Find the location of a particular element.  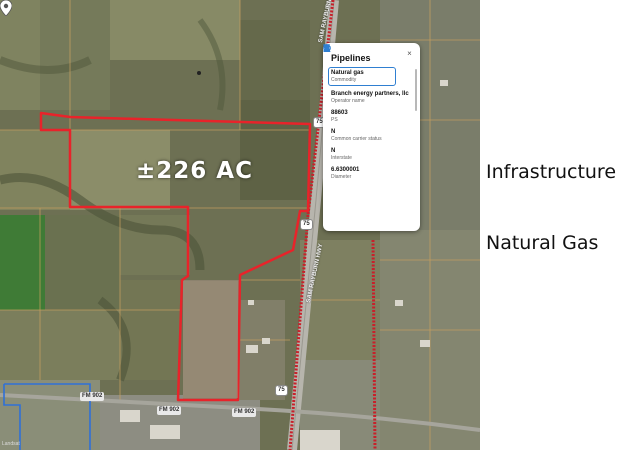

row-ps: 88603 PS is located at coordinates (367, 84).